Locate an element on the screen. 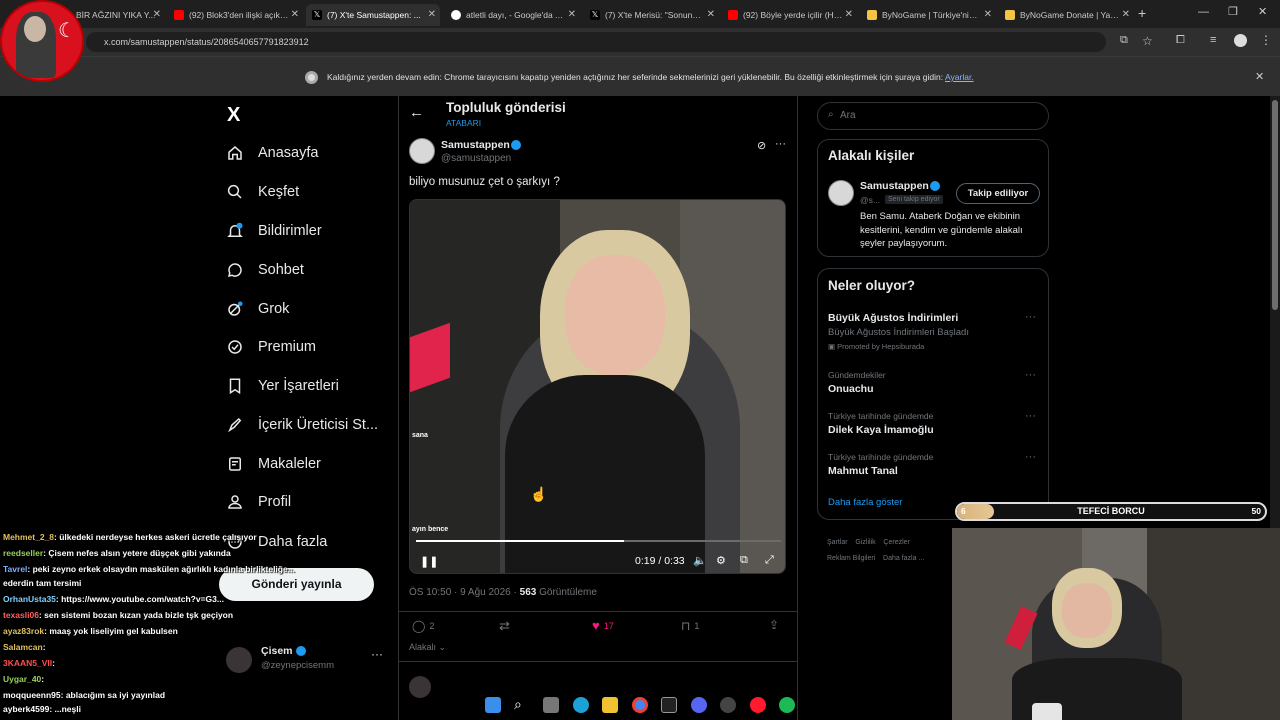 The image size is (1280, 720). author-avatar is located at coordinates (422, 151).